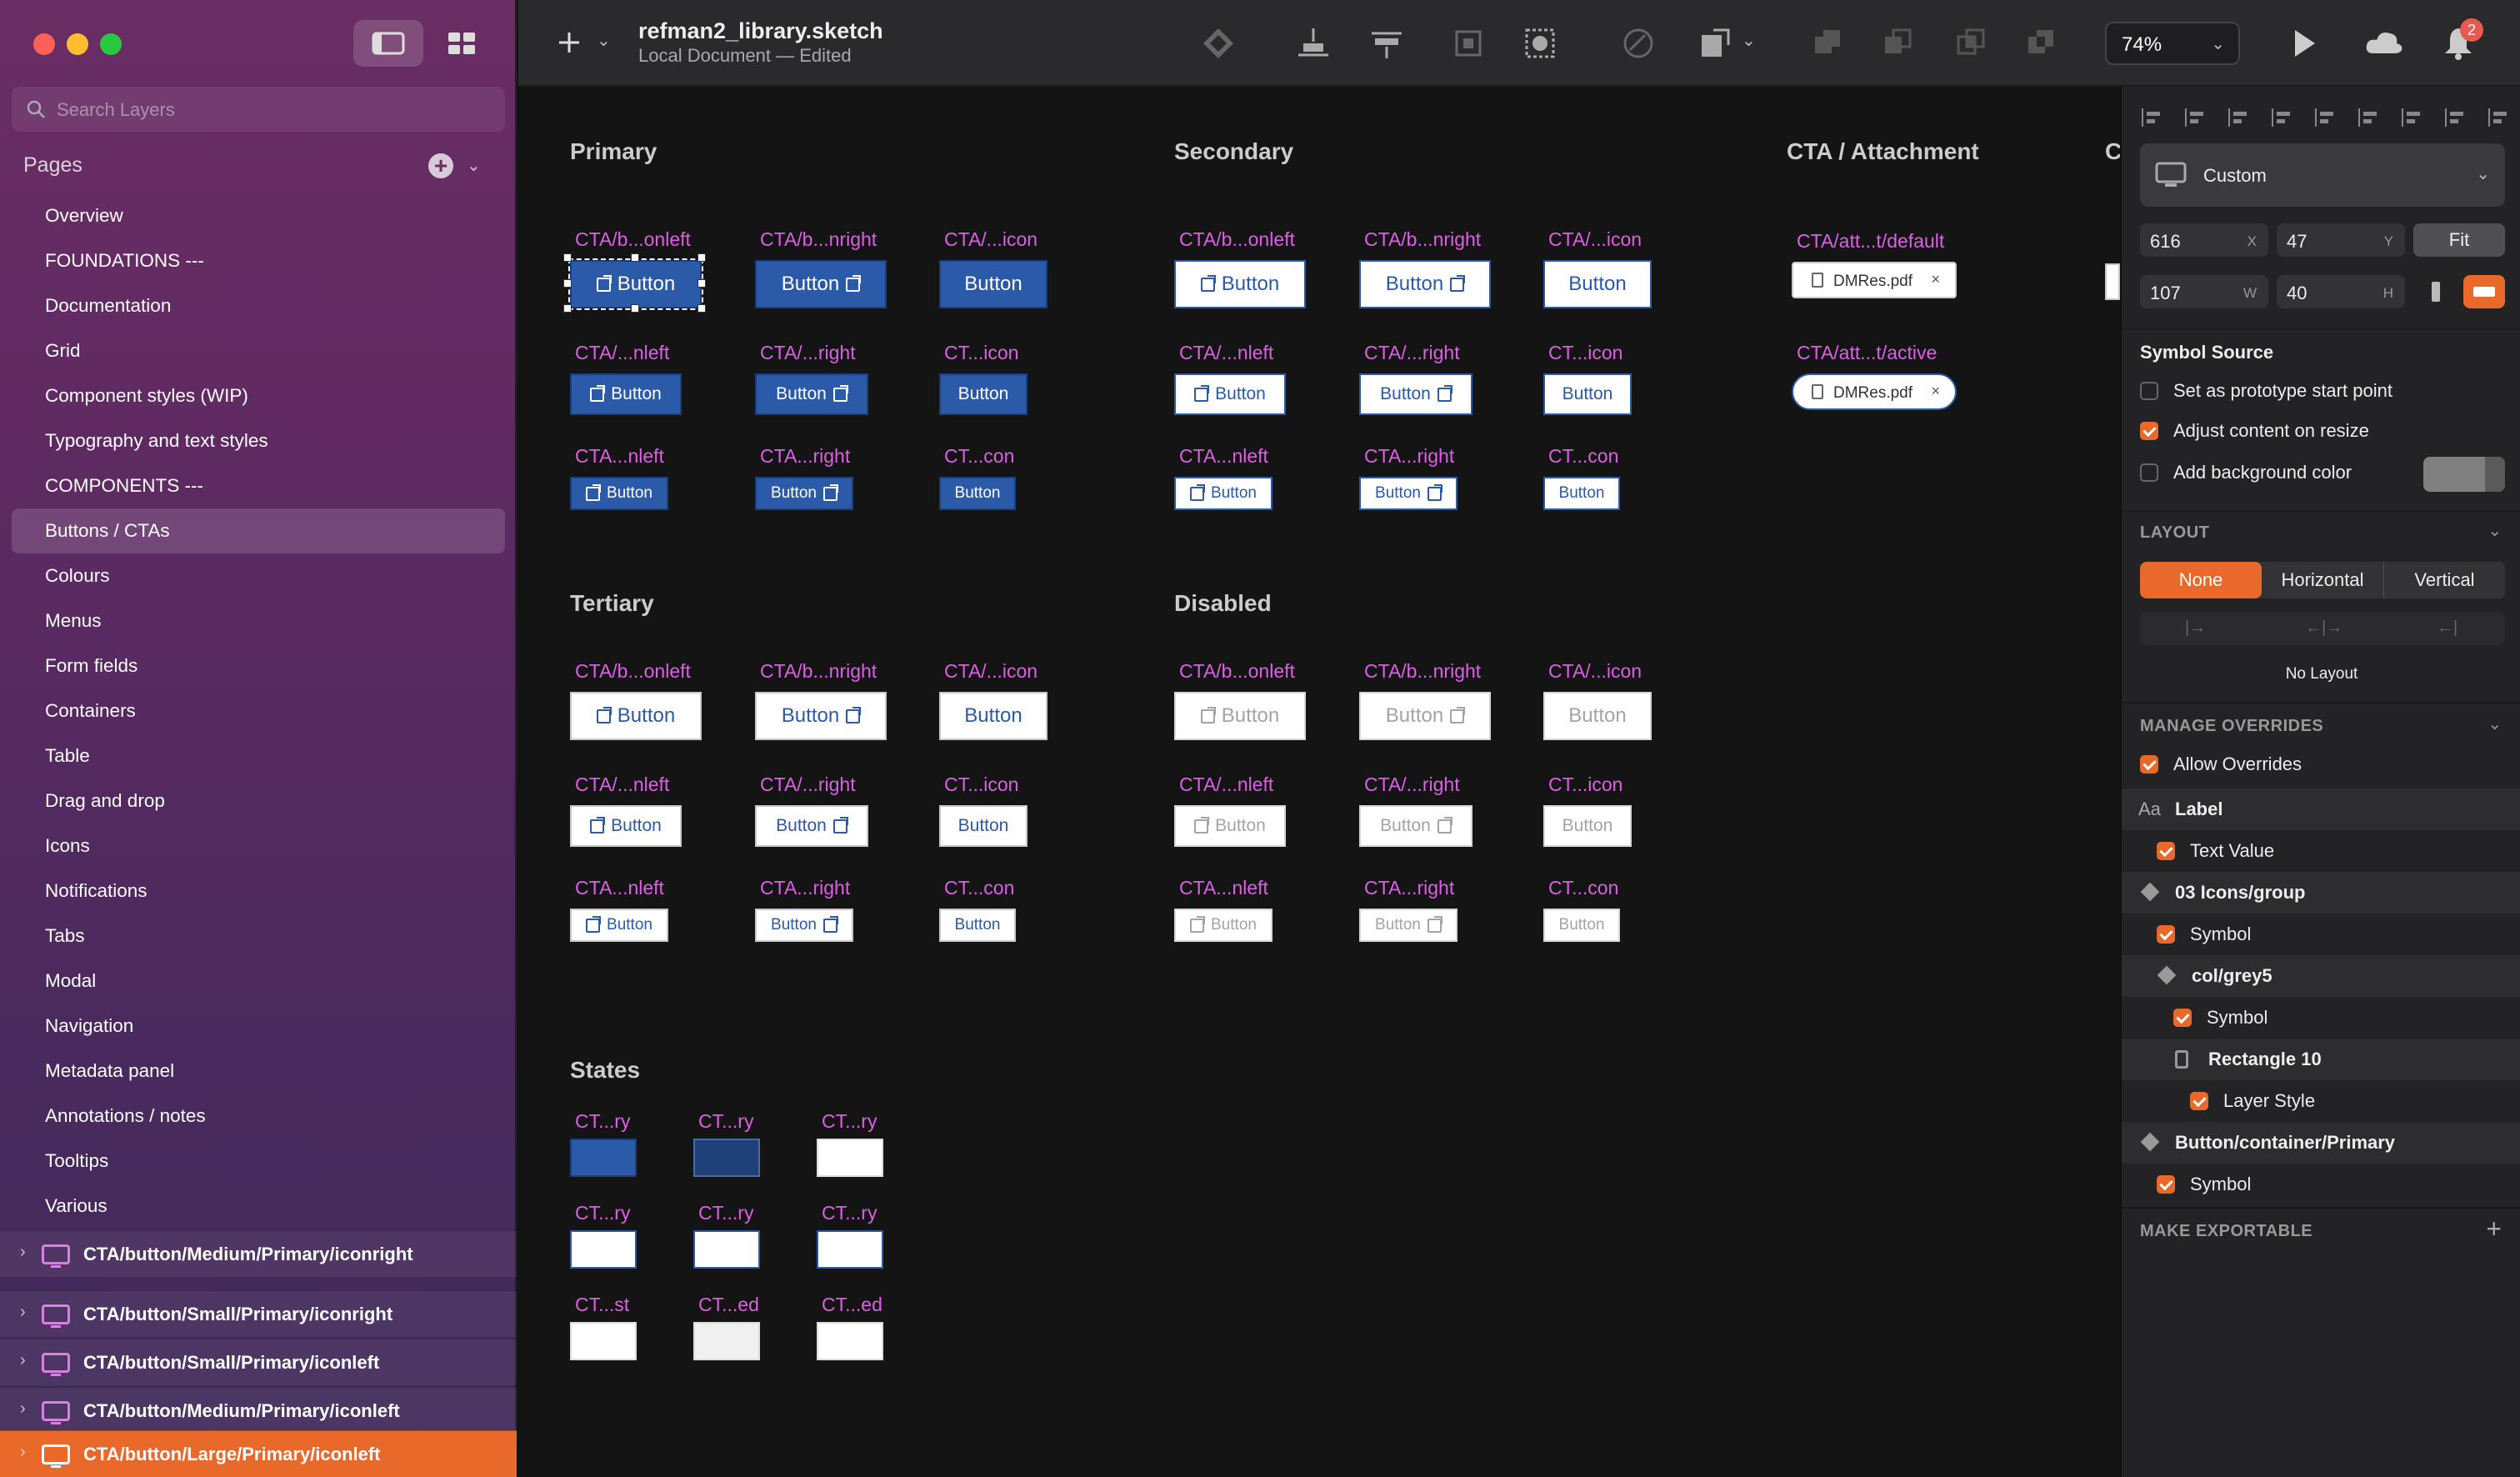 The height and width of the screenshot is (1477, 2520). Describe the element at coordinates (258, 1454) in the screenshot. I see `layer-row: › CTA/button/Large/Primary/iconleft` at that location.